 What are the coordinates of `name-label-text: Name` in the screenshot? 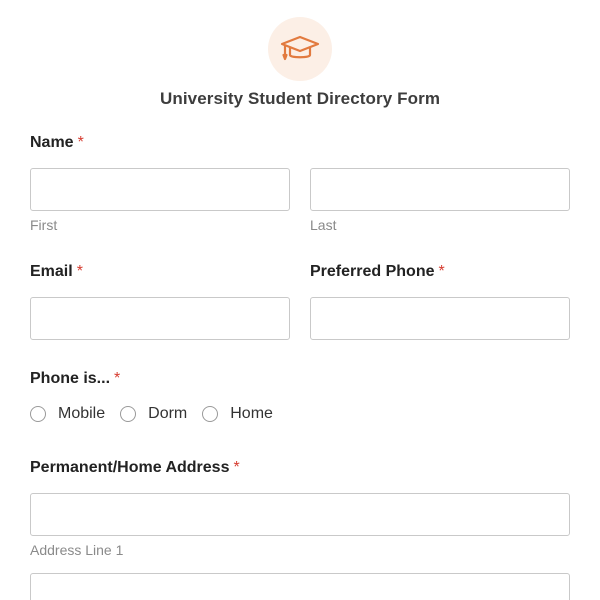 It's located at (52, 142).